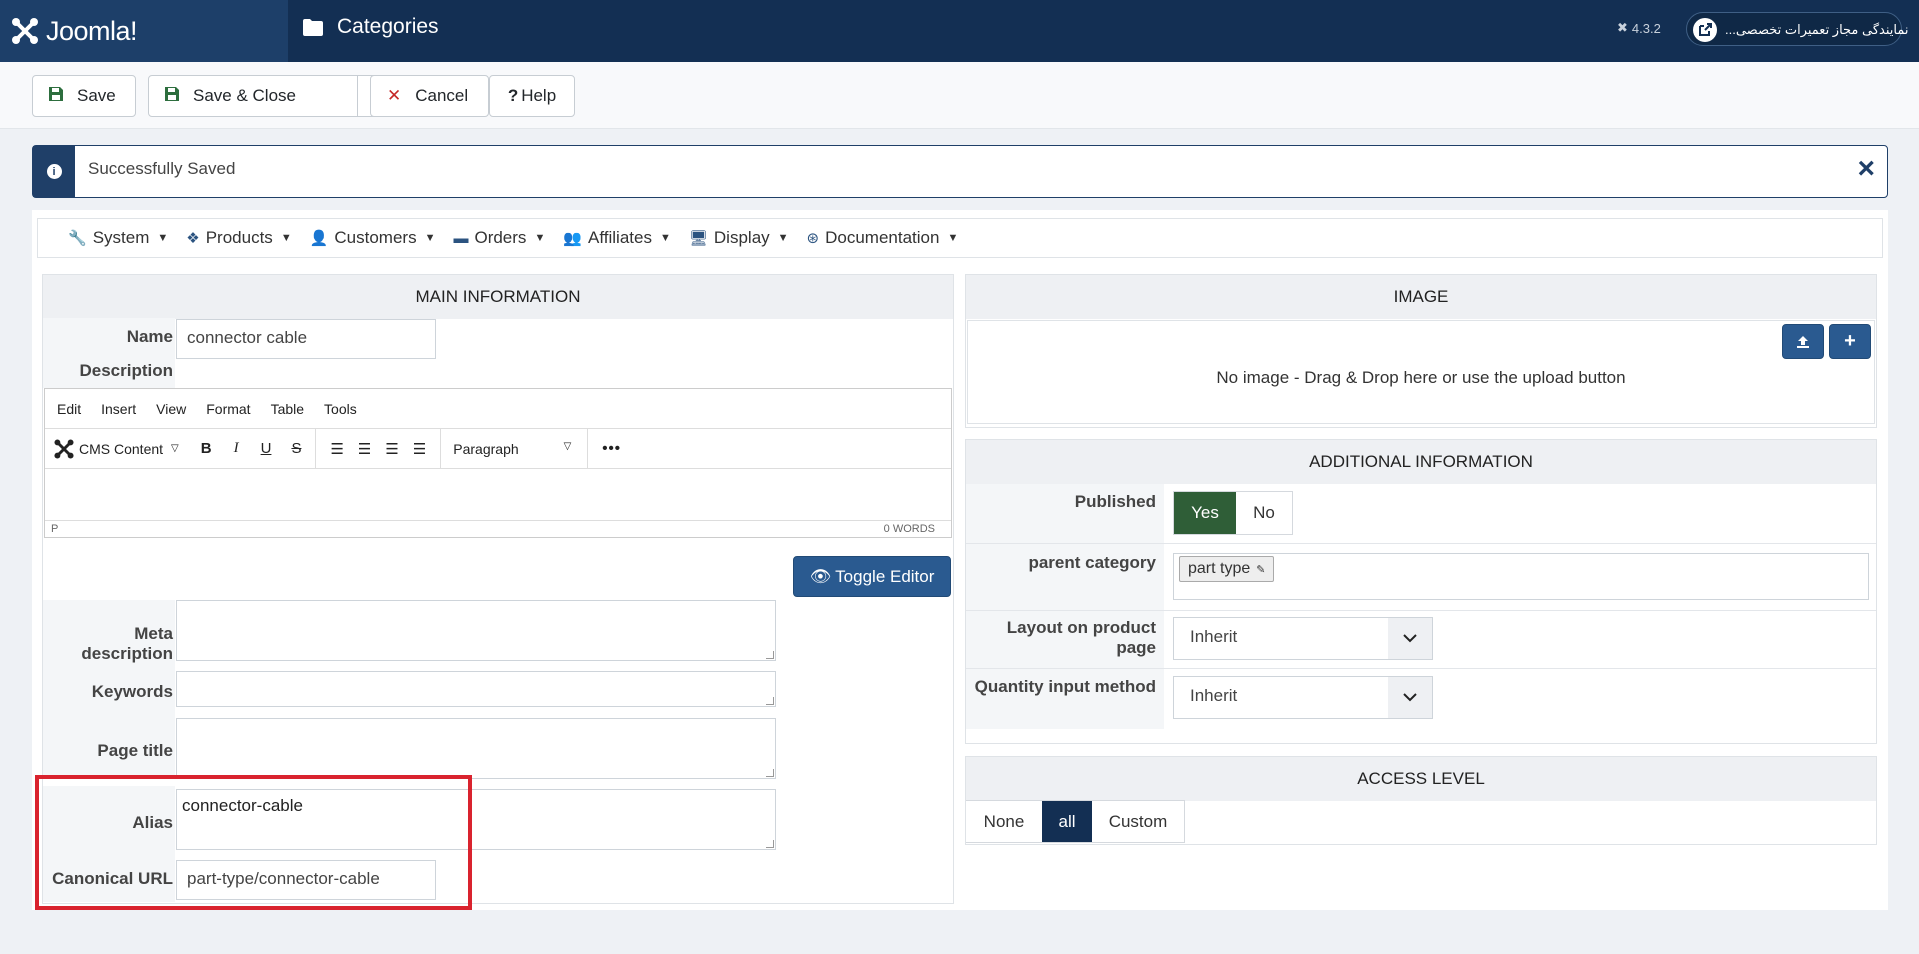 The height and width of the screenshot is (954, 1919). Describe the element at coordinates (1067, 821) in the screenshot. I see `access-all-option: all` at that location.